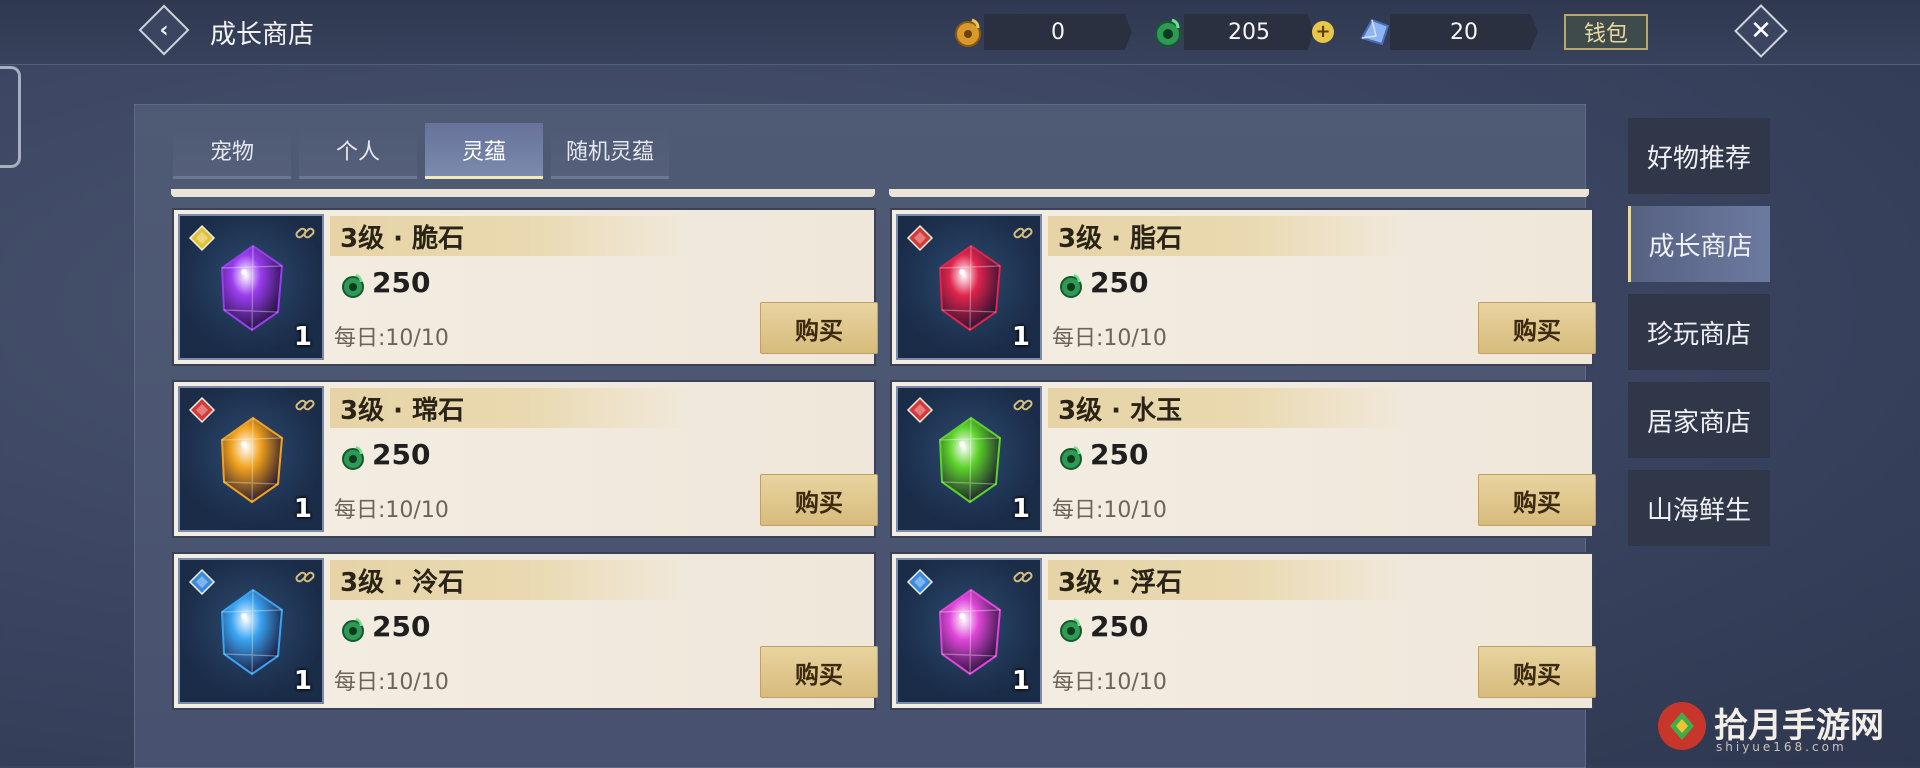  Describe the element at coordinates (525, 631) in the screenshot. I see `shop-item-card: 1 3级 · 泠石 250 每日:10/10 购买` at that location.